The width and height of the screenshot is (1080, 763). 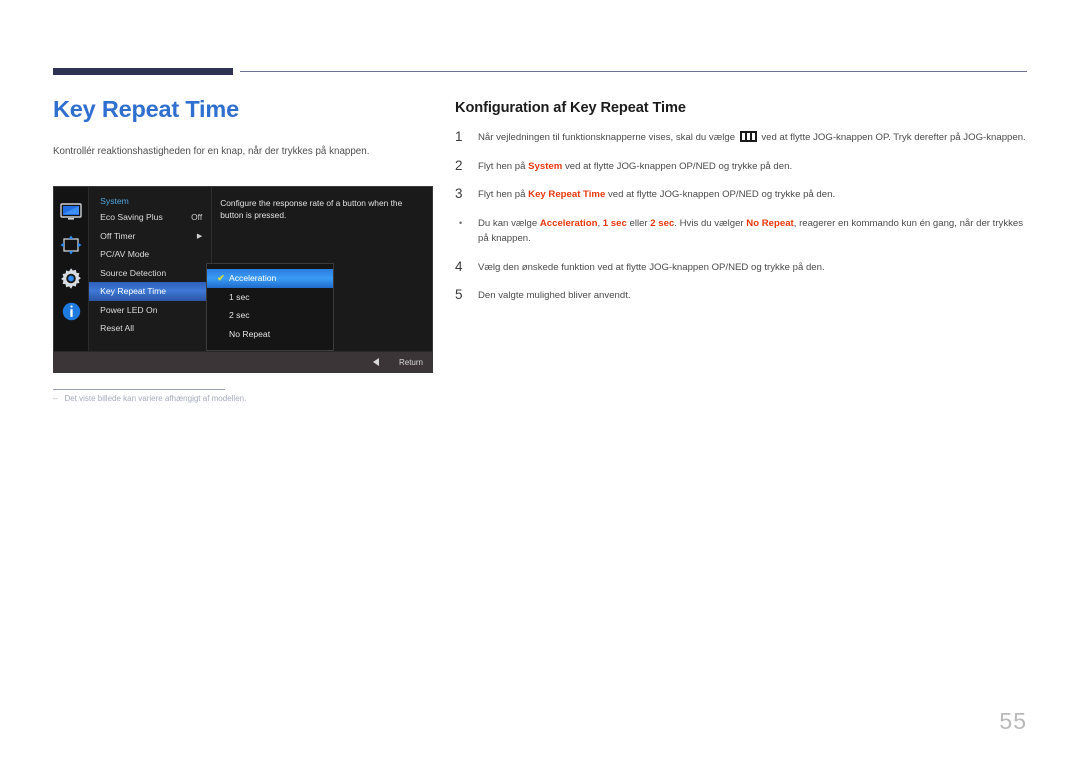 I want to click on step-number: 1, so click(x=459, y=136).